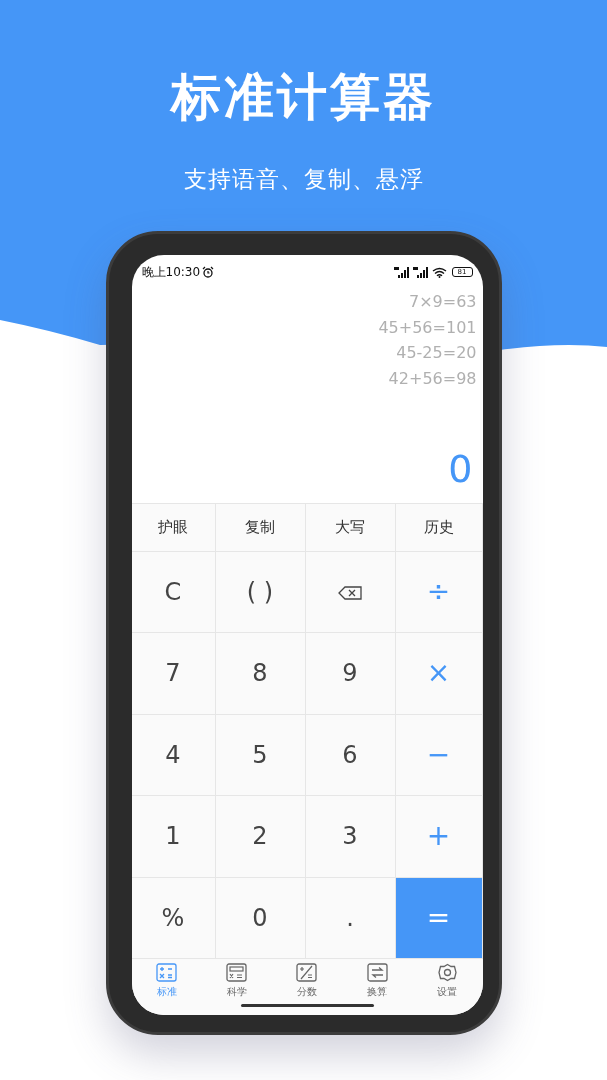  I want to click on keypad-key: ( ), so click(260, 592).